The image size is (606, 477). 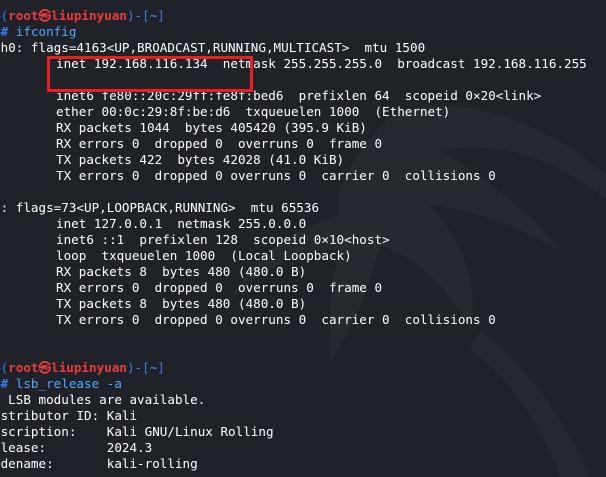 I want to click on command-line: —# lsb_release -a, so click(x=61, y=383).